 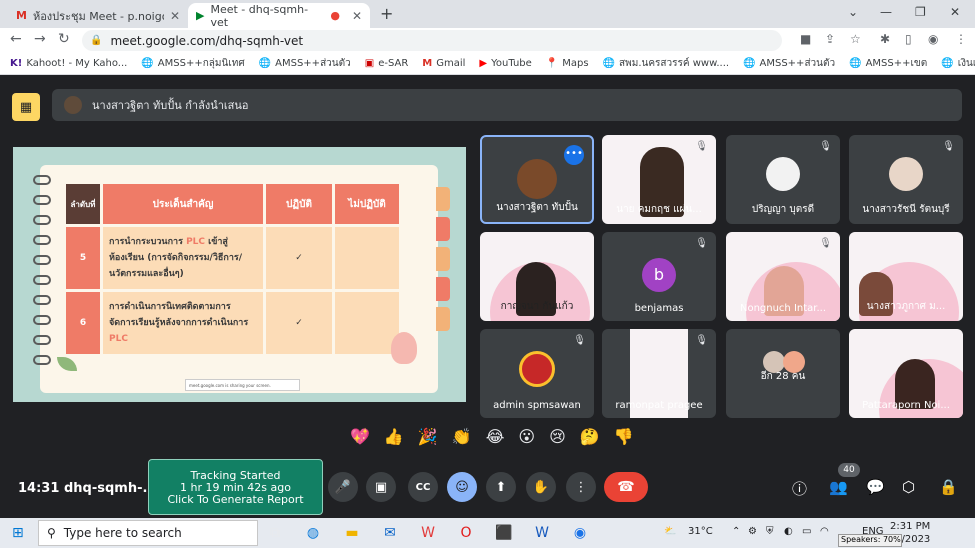 What do you see at coordinates (659, 276) in the screenshot?
I see `participant-tile: b 🎙 benjamas` at bounding box center [659, 276].